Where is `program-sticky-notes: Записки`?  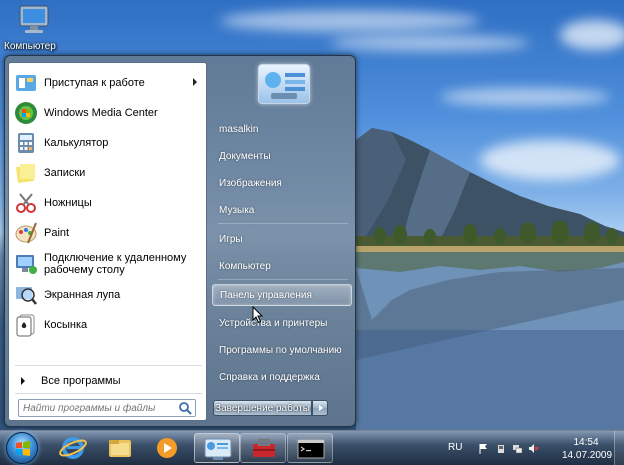 program-sticky-notes: Записки is located at coordinates (107, 173).